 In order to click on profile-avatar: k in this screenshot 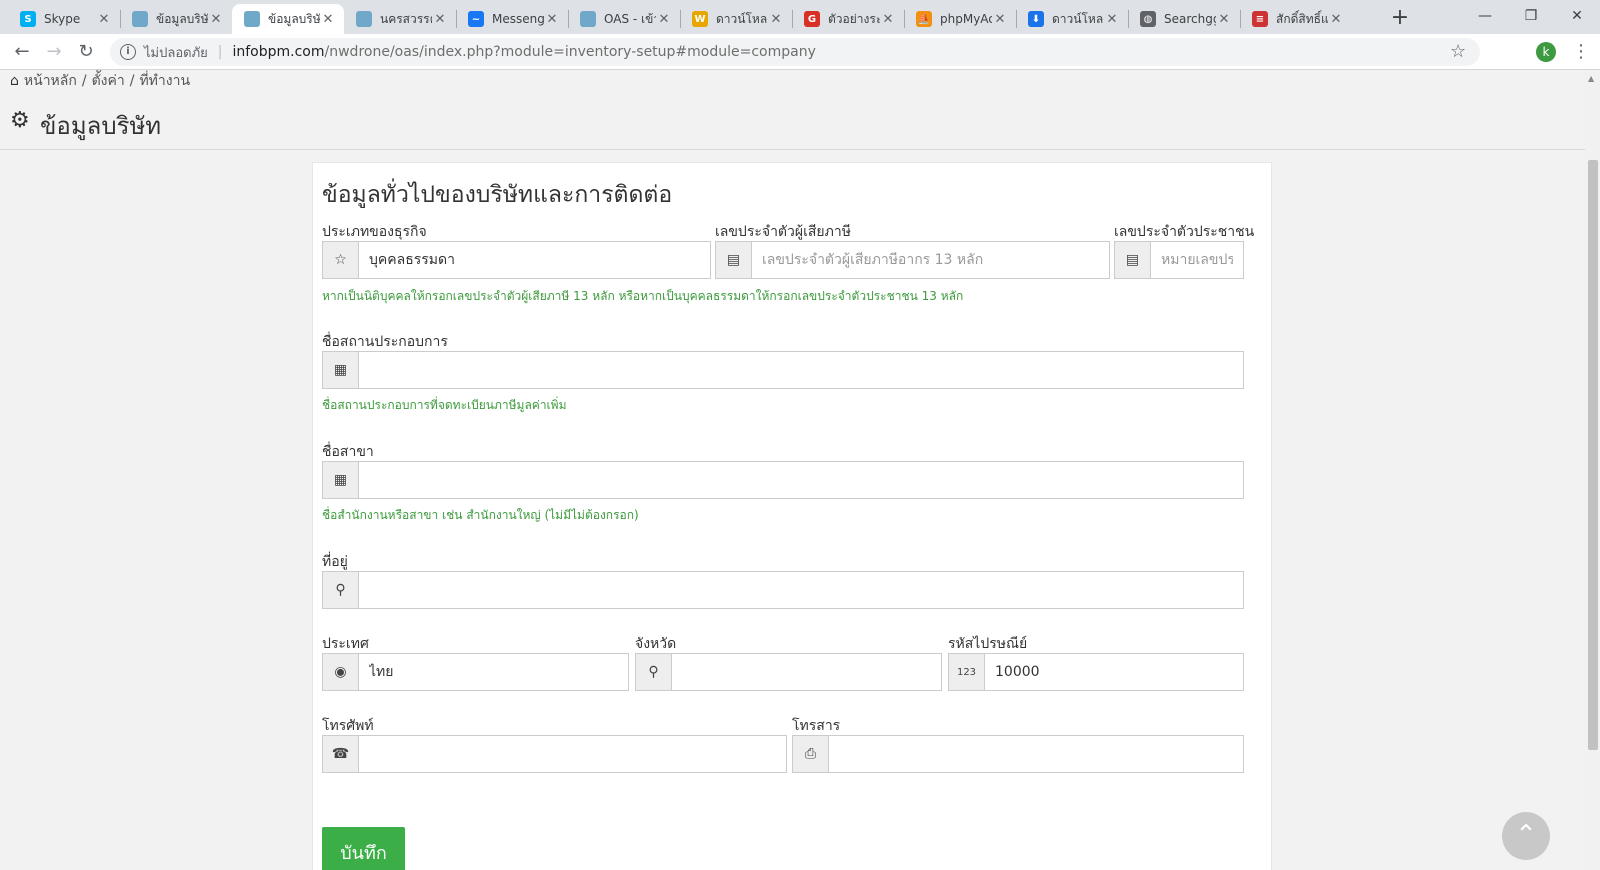, I will do `click(1546, 52)`.